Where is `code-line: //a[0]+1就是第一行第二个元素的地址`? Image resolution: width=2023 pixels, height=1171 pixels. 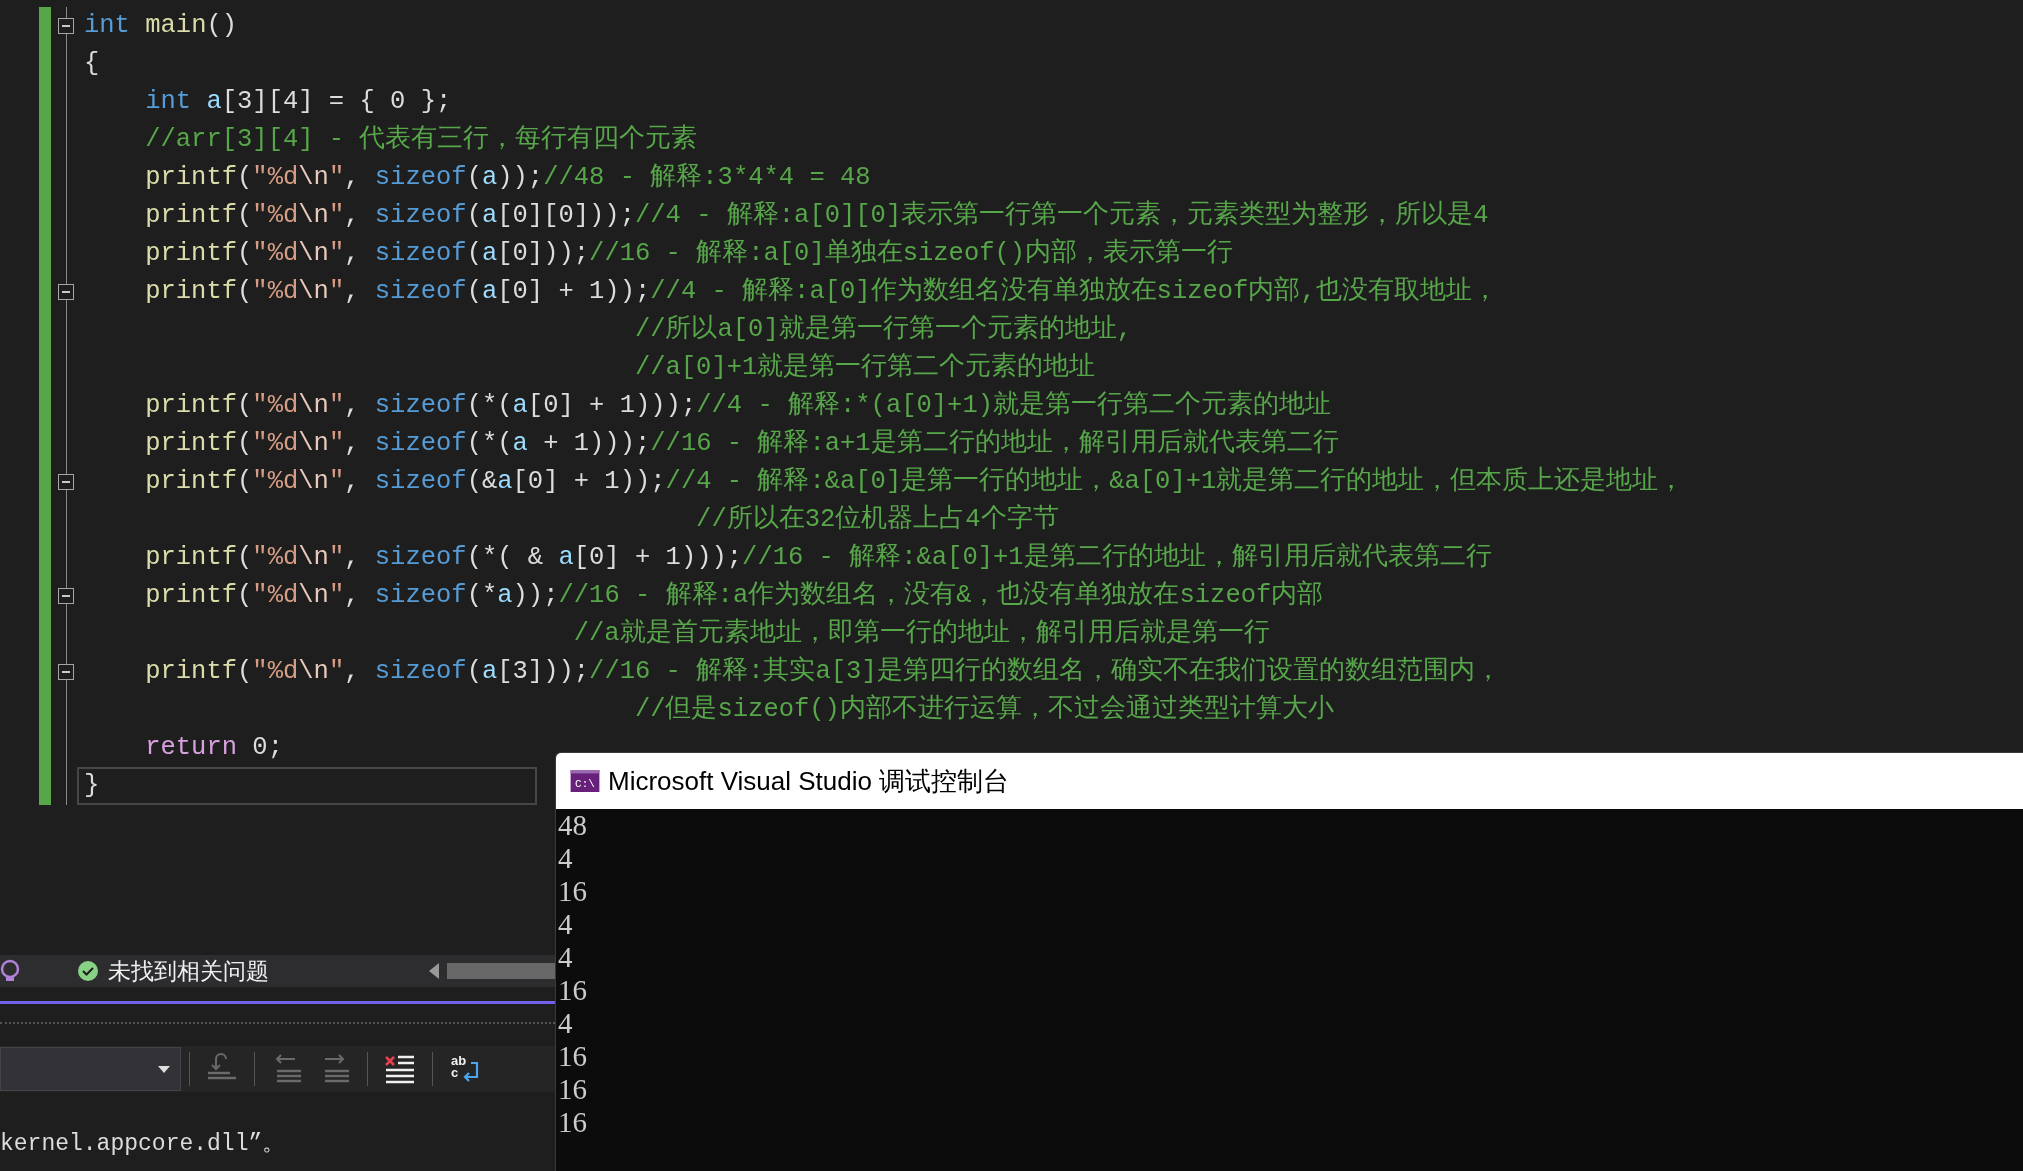 code-line: //a[0]+1就是第一行第二个元素的地址 is located at coordinates (864, 367).